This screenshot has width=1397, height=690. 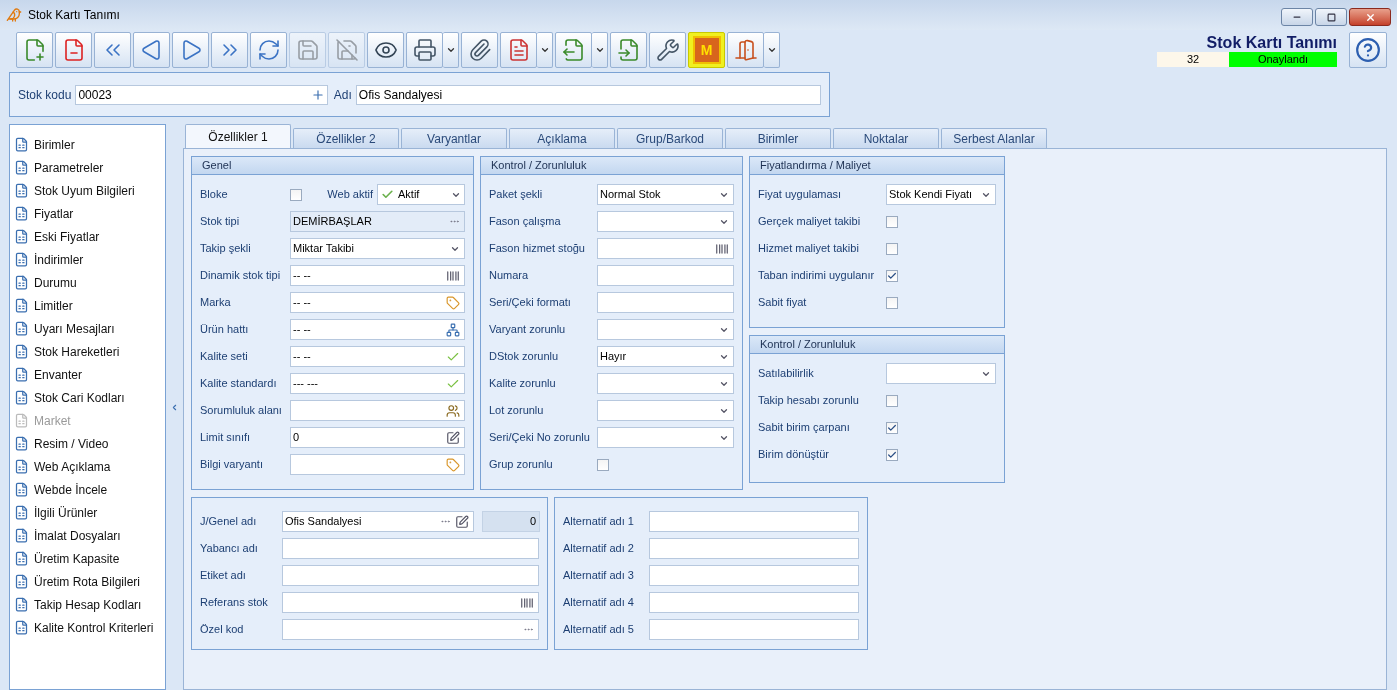 What do you see at coordinates (89, 167) in the screenshot?
I see `sidebar-item: Parametreler` at bounding box center [89, 167].